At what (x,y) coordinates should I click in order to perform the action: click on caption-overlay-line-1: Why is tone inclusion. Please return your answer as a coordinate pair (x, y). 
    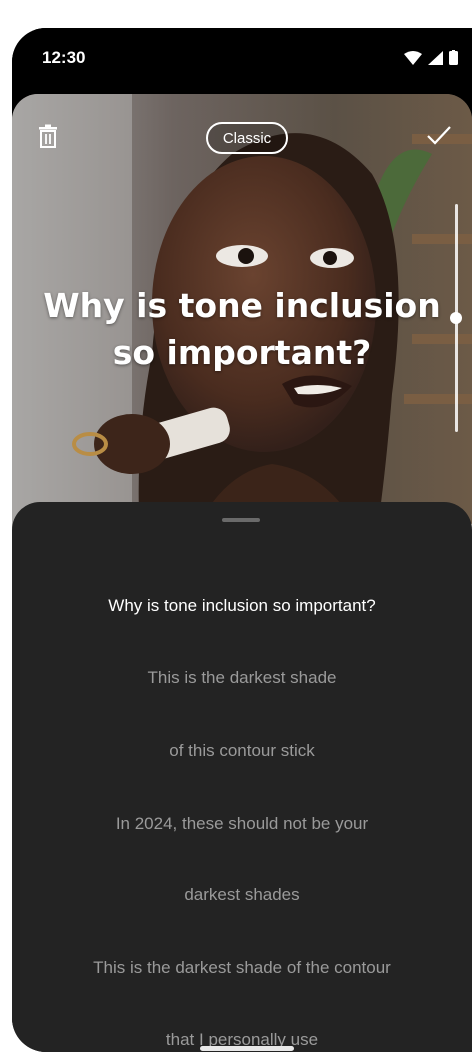
    Looking at the image, I should click on (242, 305).